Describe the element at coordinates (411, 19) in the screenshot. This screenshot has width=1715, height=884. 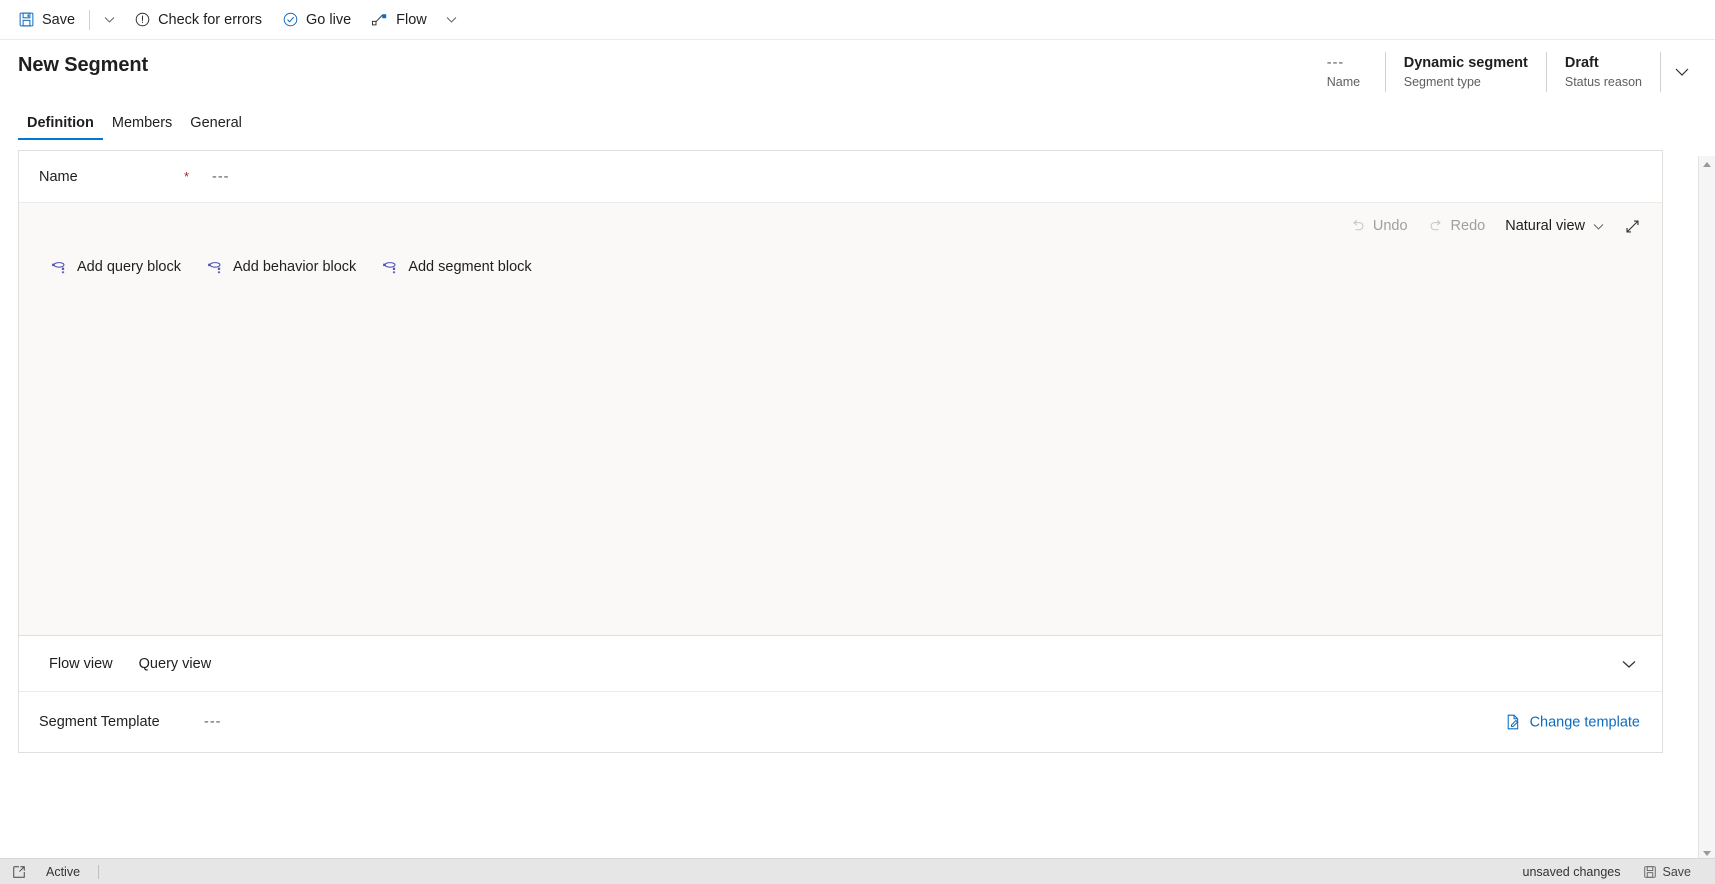
I see `flow-label: Flow` at that location.